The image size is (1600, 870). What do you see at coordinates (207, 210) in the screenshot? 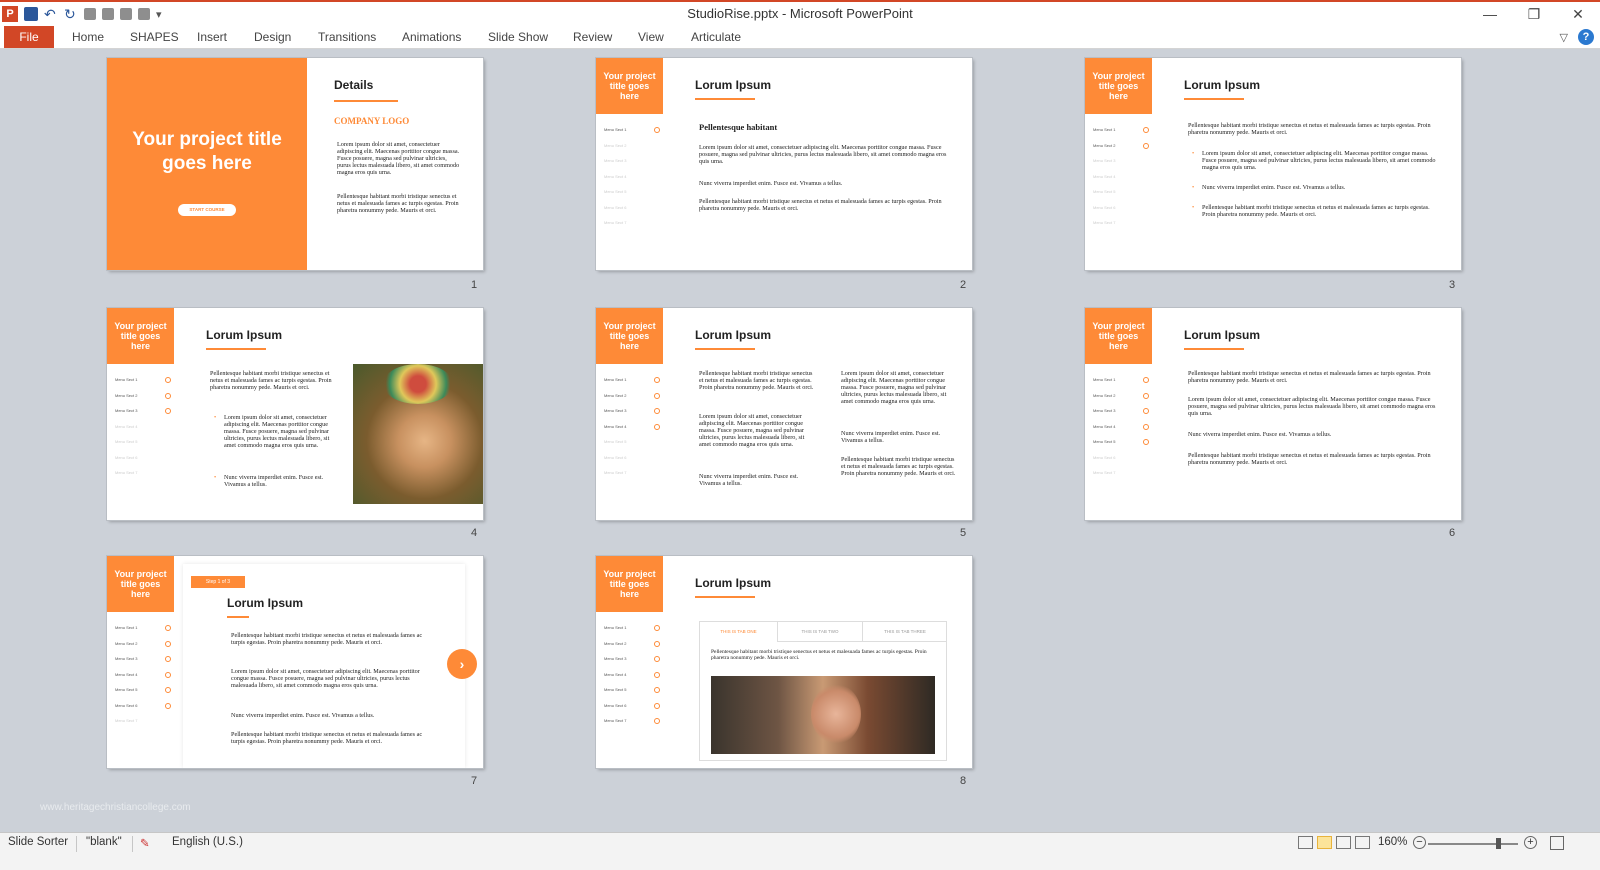
I see `start-course-button: START COURSE` at bounding box center [207, 210].